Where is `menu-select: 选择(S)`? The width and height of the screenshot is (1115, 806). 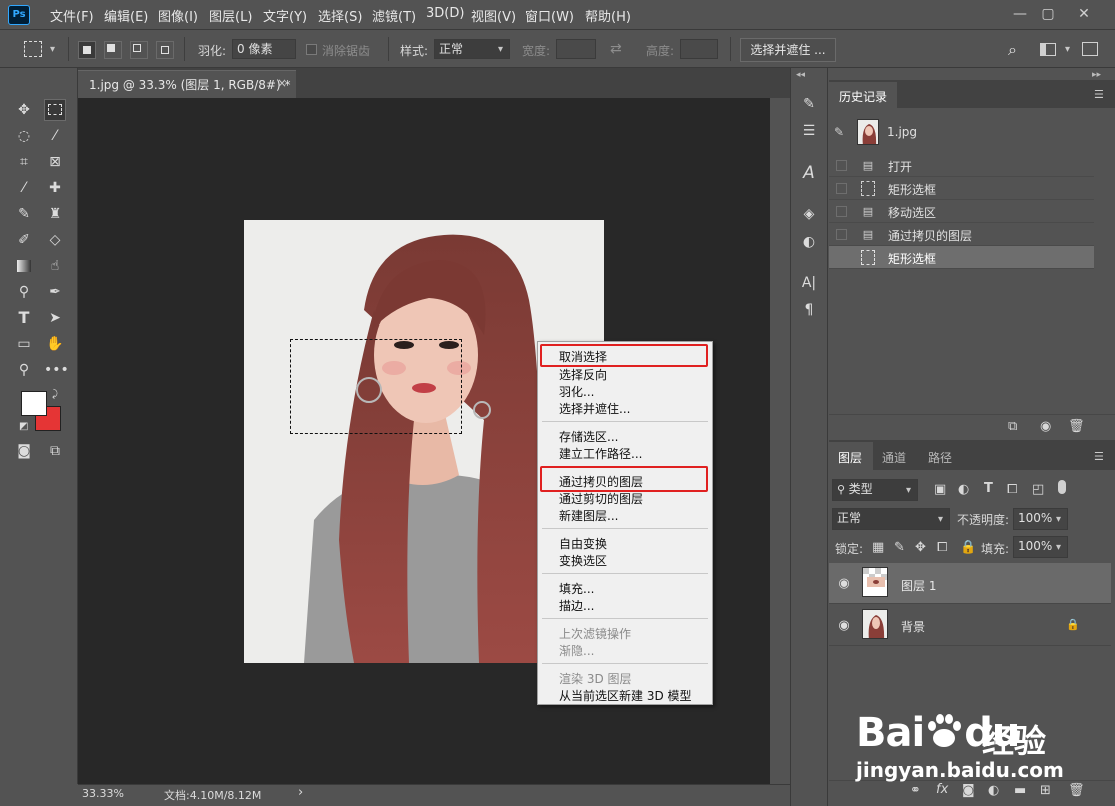 menu-select: 选择(S) is located at coordinates (340, 15).